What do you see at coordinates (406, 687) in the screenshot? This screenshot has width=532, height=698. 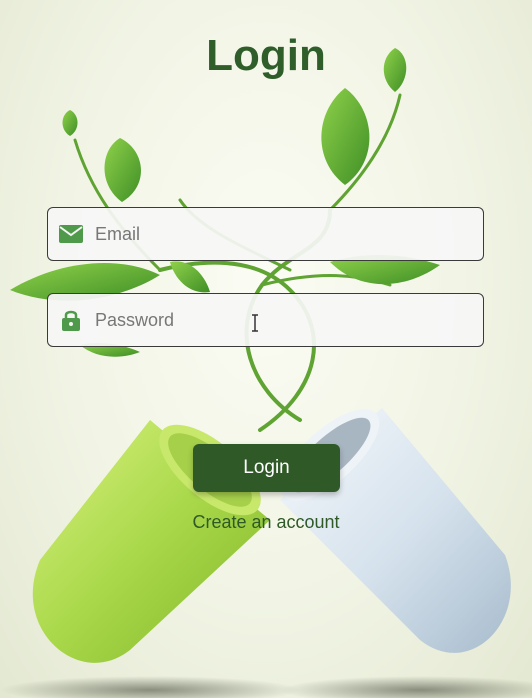 I see `capsule-shadow-right` at bounding box center [406, 687].